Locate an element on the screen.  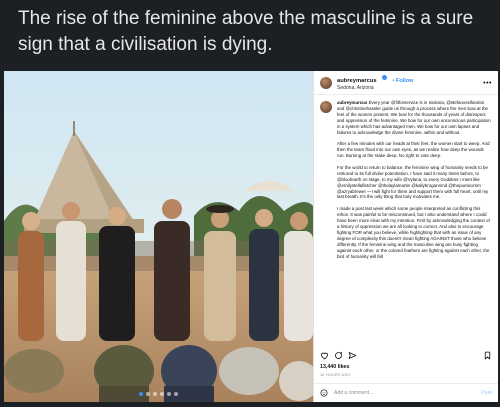
comment-icon is located at coordinates (338, 355).